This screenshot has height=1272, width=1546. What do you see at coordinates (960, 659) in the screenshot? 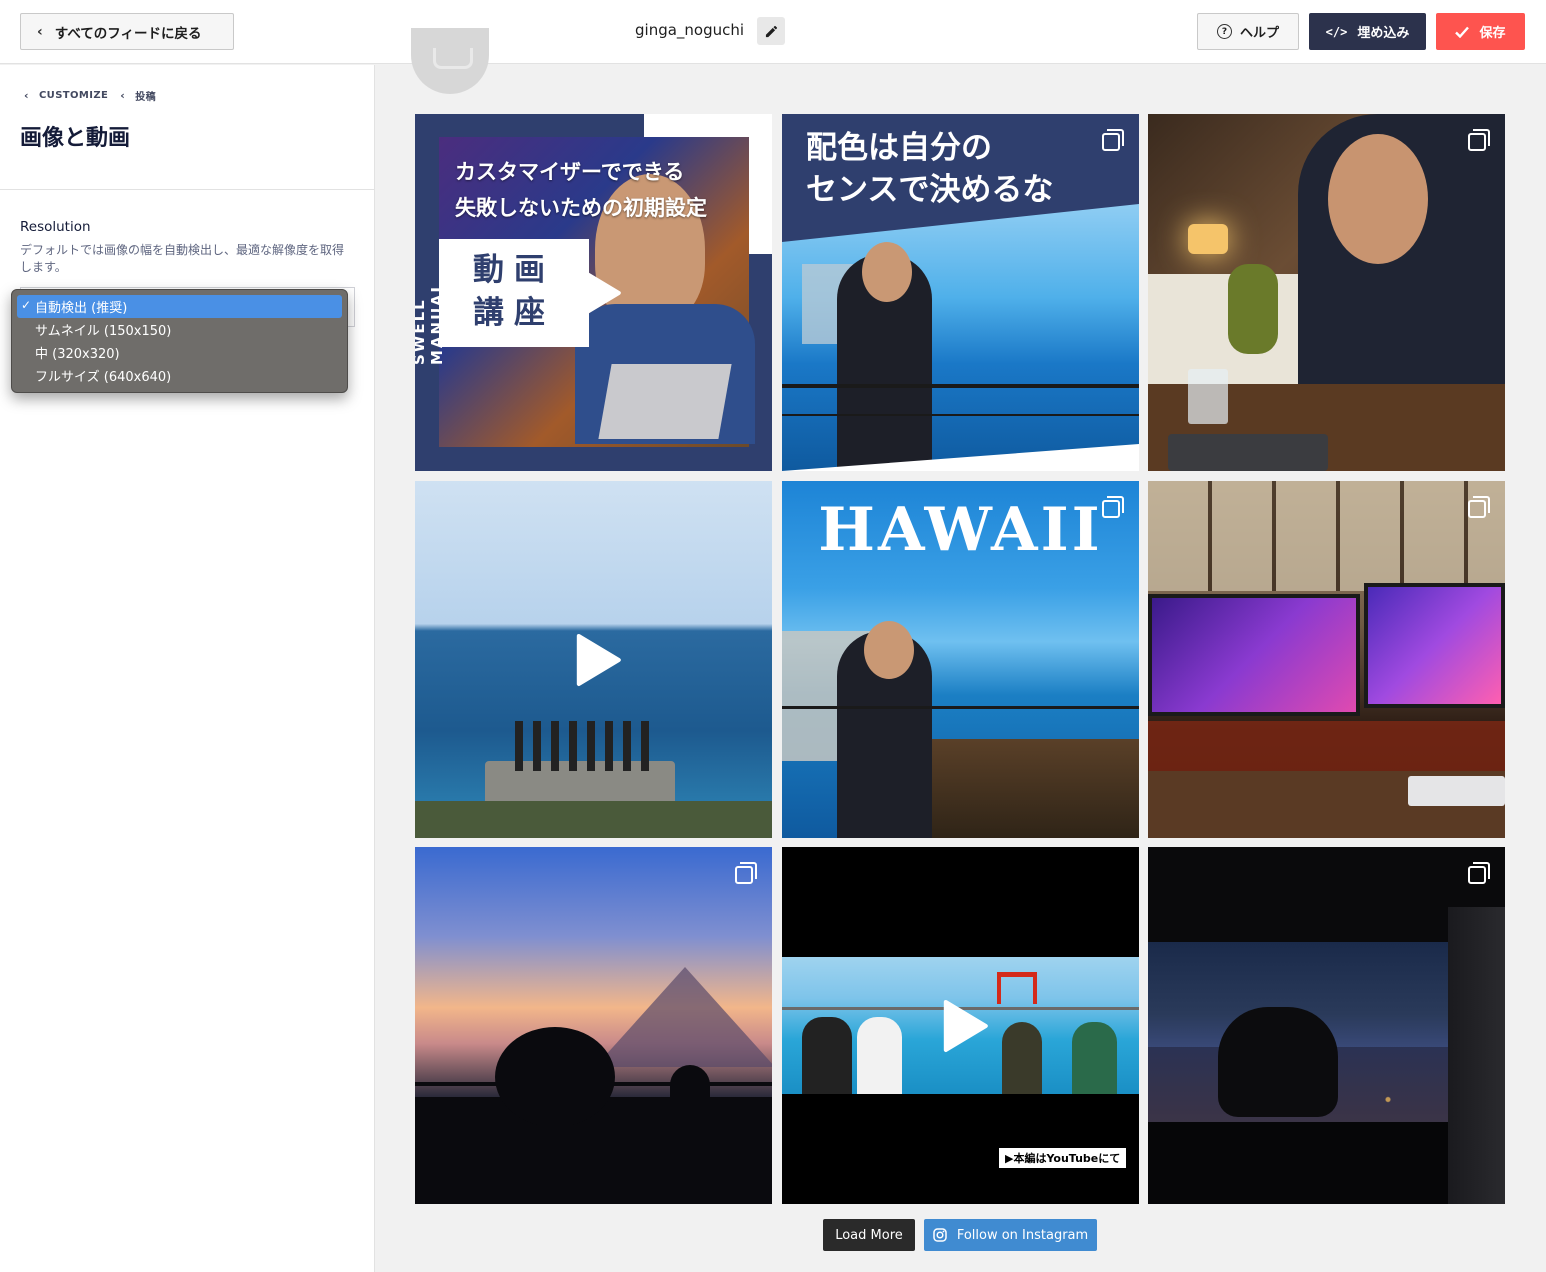
I see `post-thumbnail: HAWAII` at bounding box center [960, 659].